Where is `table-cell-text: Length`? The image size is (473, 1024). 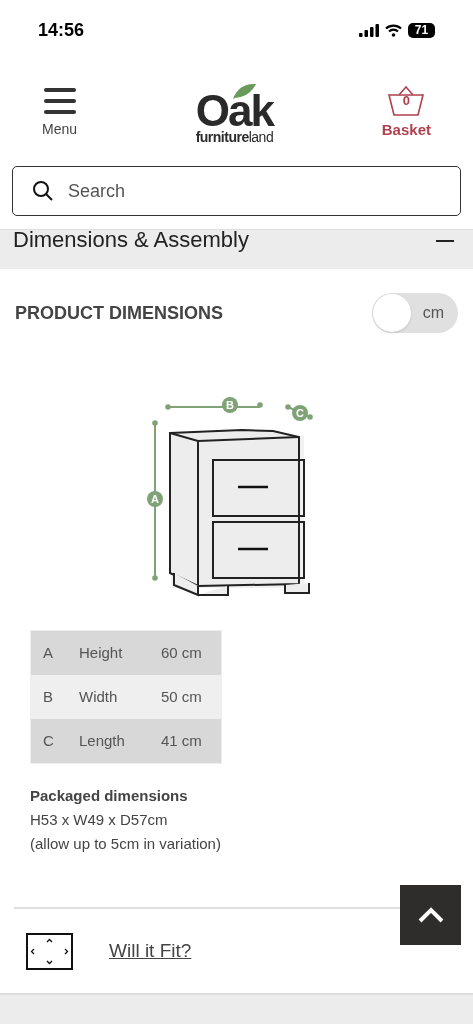 table-cell-text: Length is located at coordinates (102, 740).